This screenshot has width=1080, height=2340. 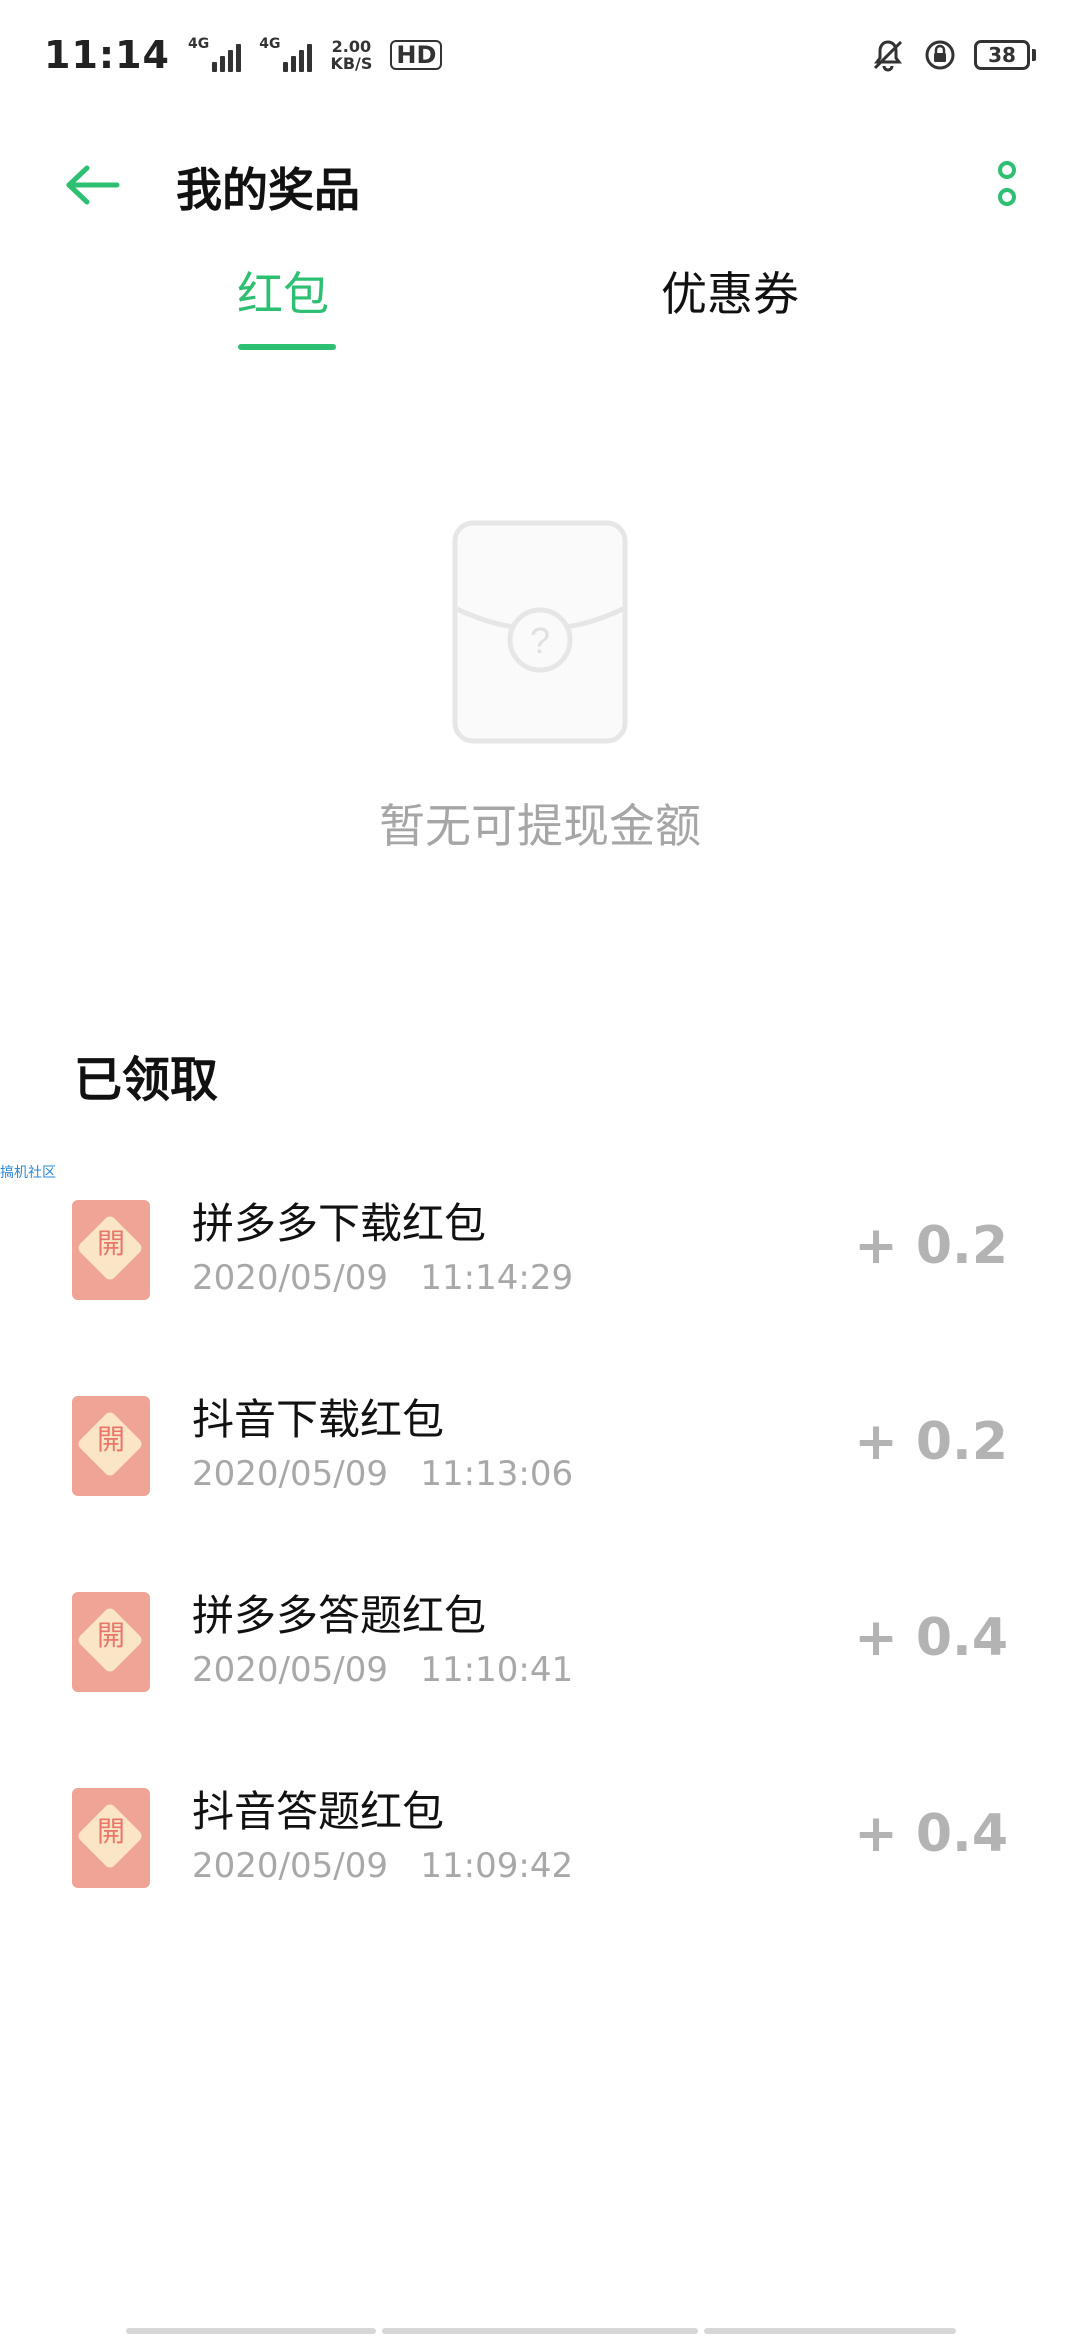 What do you see at coordinates (268, 190) in the screenshot?
I see `page-title: 我的奖品` at bounding box center [268, 190].